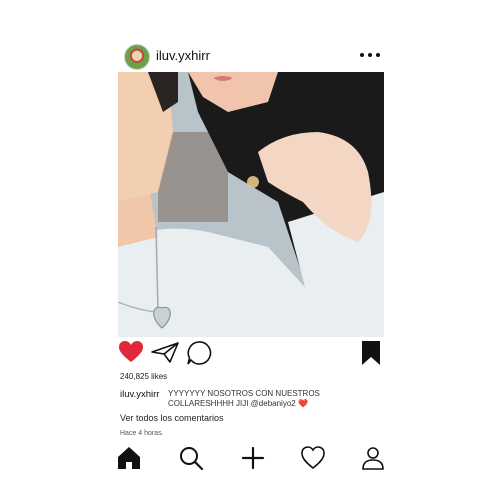 This screenshot has height=500, width=500. Describe the element at coordinates (142, 433) in the screenshot. I see `post-timestamp: Hace 4 horas.` at that location.